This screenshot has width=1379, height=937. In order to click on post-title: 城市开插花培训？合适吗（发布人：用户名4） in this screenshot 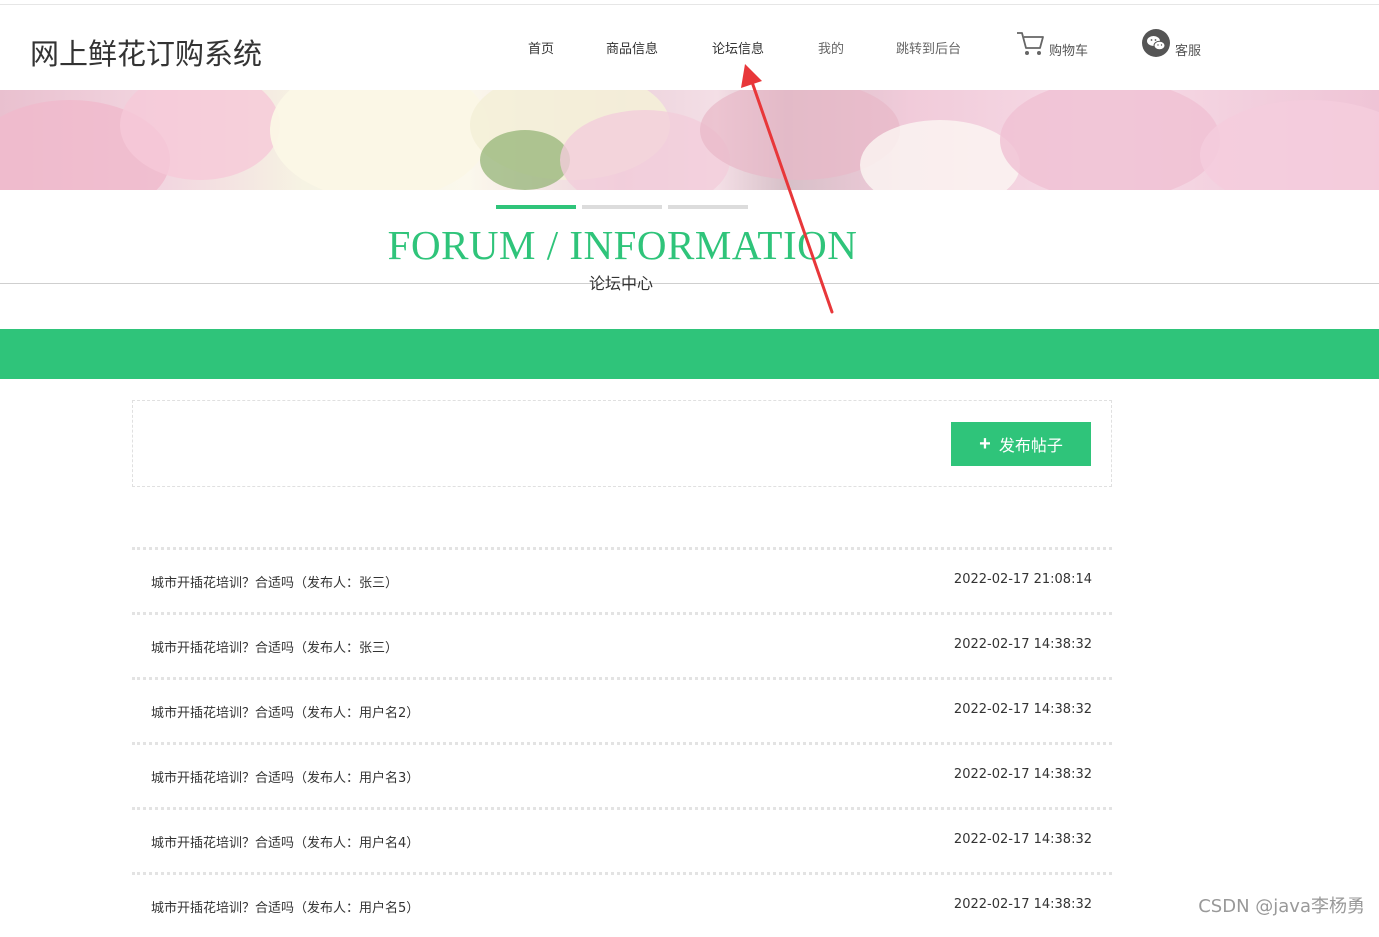, I will do `click(285, 841)`.